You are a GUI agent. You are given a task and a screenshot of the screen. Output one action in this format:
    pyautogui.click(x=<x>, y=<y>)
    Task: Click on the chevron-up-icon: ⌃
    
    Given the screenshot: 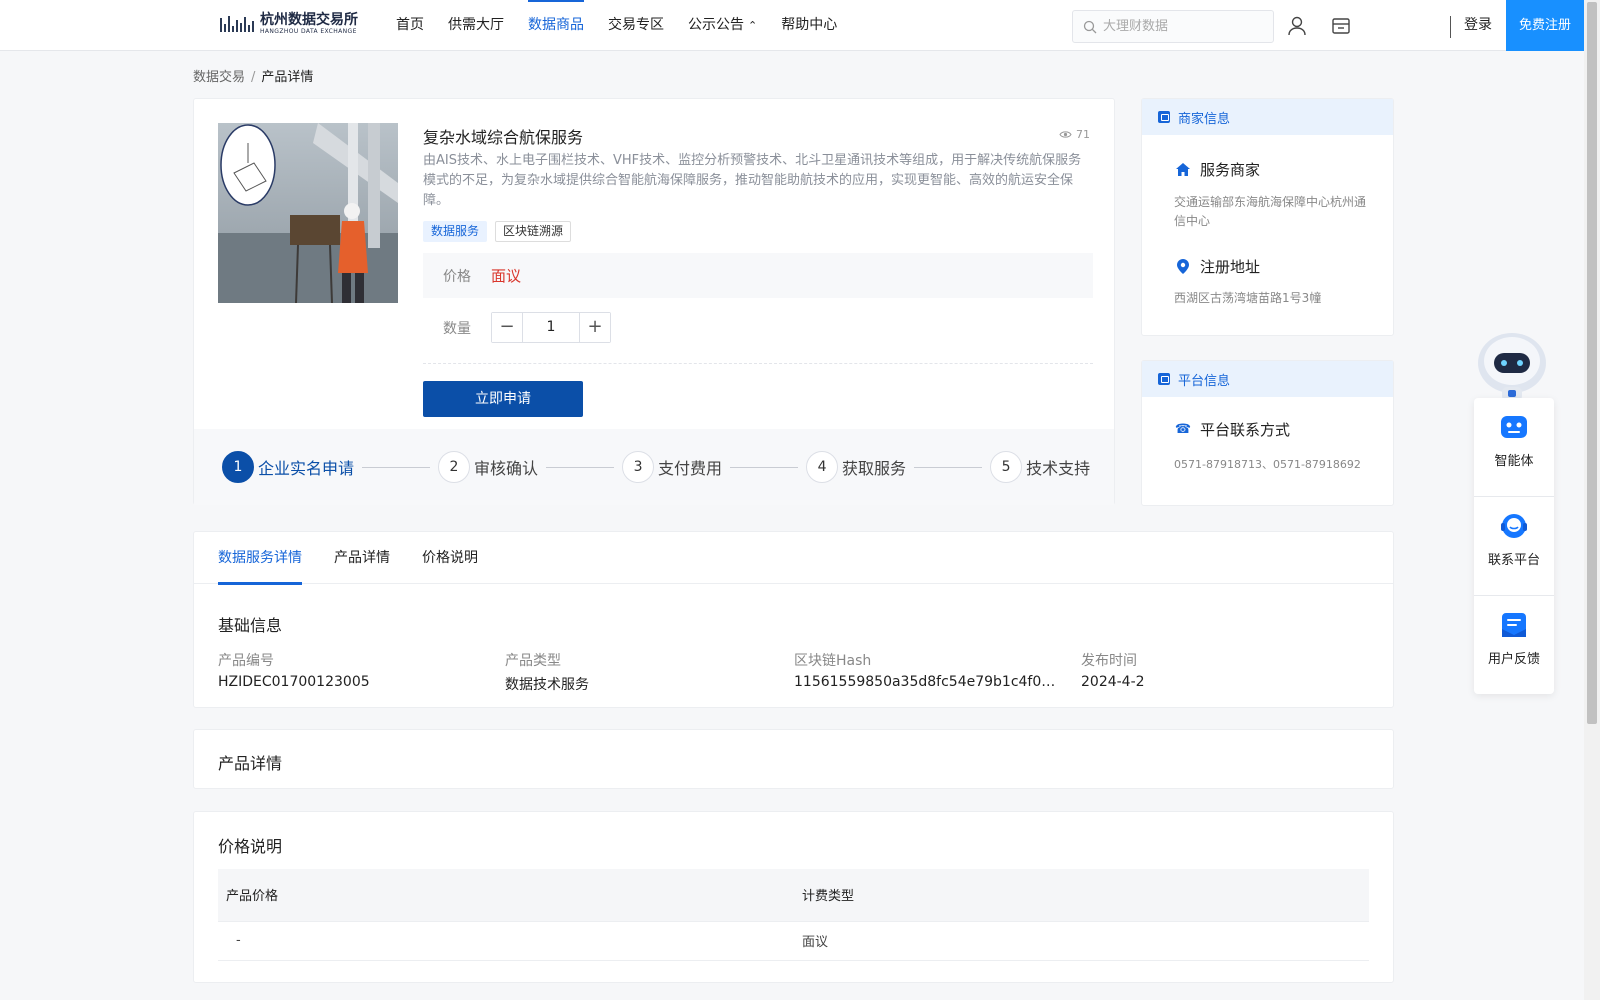 What is the action you would take?
    pyautogui.click(x=753, y=25)
    